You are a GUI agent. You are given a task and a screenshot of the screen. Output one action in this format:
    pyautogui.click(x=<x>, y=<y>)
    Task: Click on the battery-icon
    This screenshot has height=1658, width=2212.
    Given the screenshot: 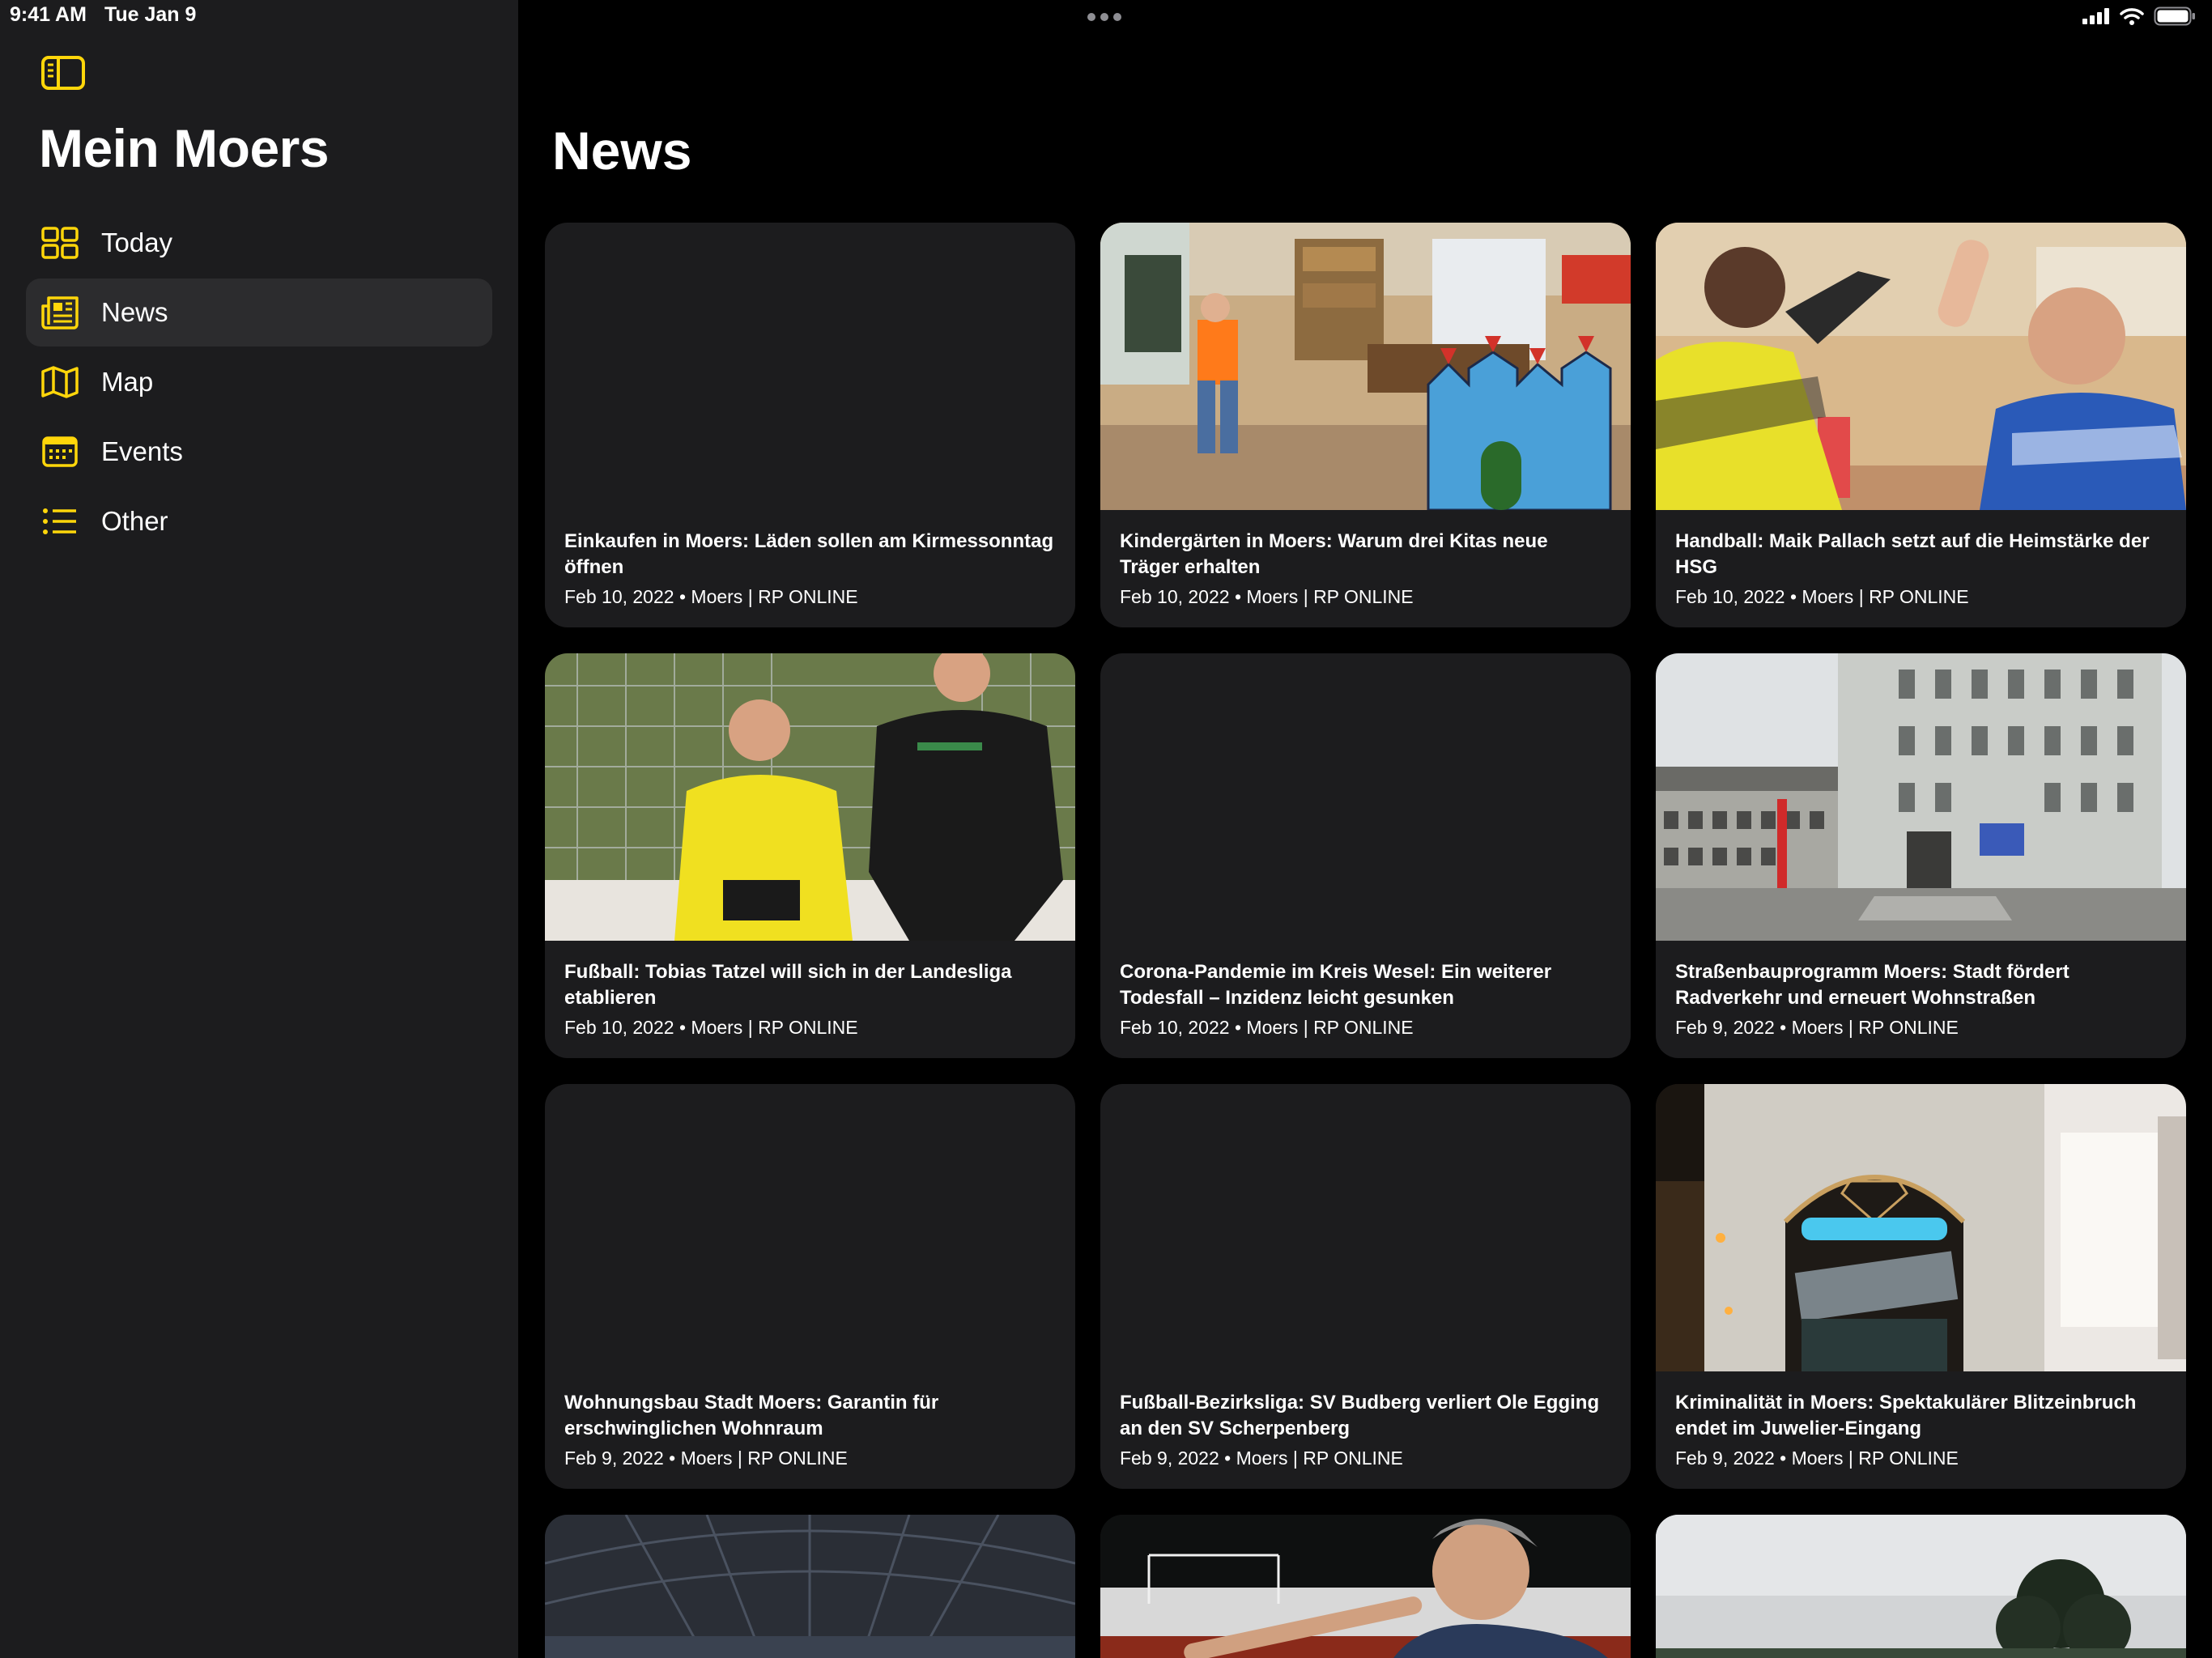 What is the action you would take?
    pyautogui.click(x=2175, y=16)
    